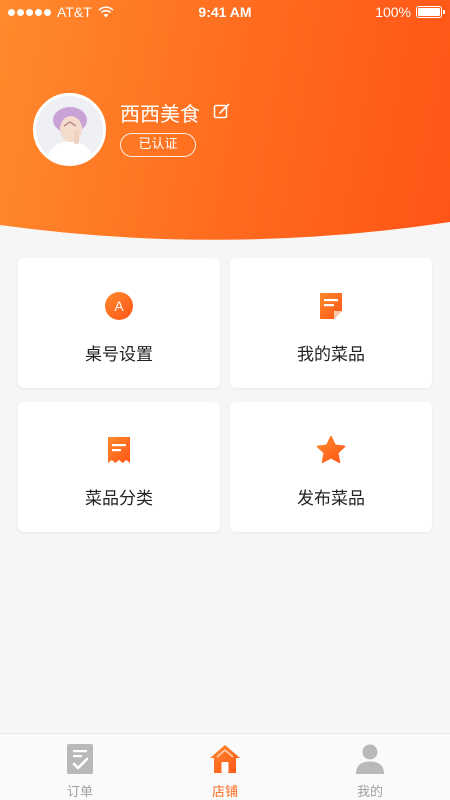 The height and width of the screenshot is (800, 450). I want to click on card-label: 发布菜品, so click(331, 499).